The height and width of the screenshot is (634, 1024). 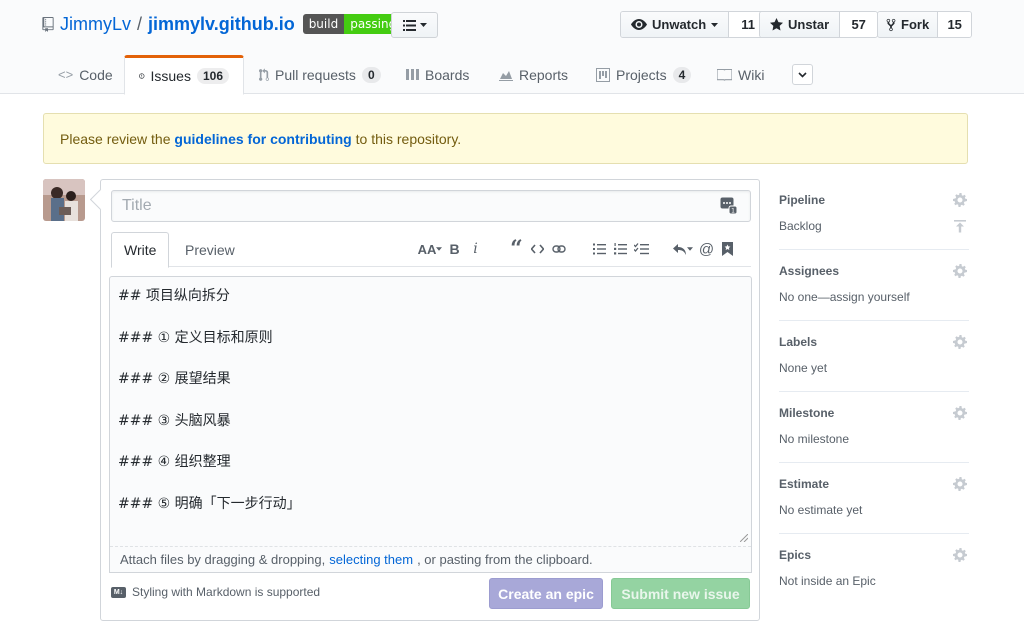 What do you see at coordinates (960, 271) in the screenshot?
I see `assignees-gear-icon` at bounding box center [960, 271].